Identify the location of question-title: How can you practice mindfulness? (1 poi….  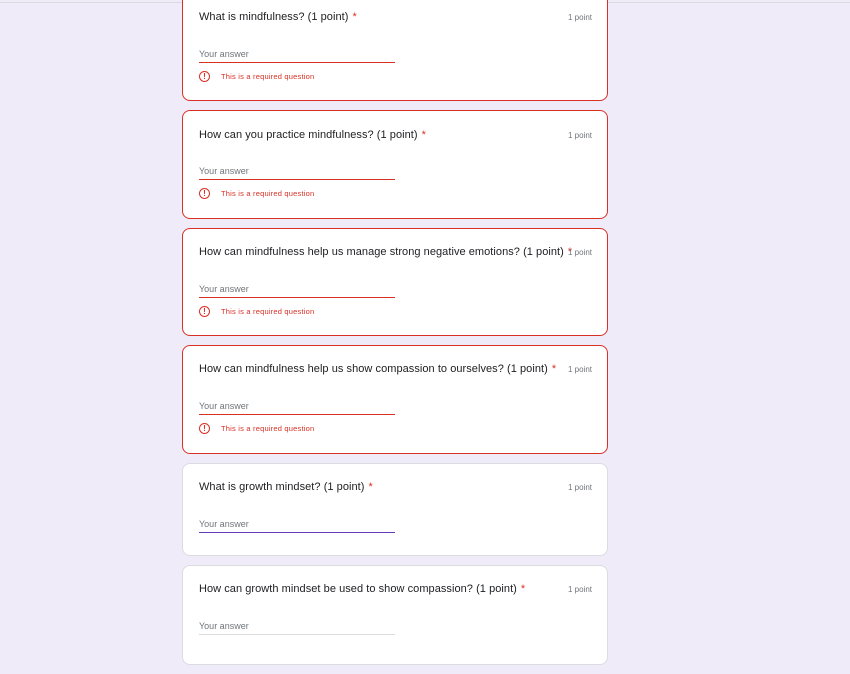
(312, 135).